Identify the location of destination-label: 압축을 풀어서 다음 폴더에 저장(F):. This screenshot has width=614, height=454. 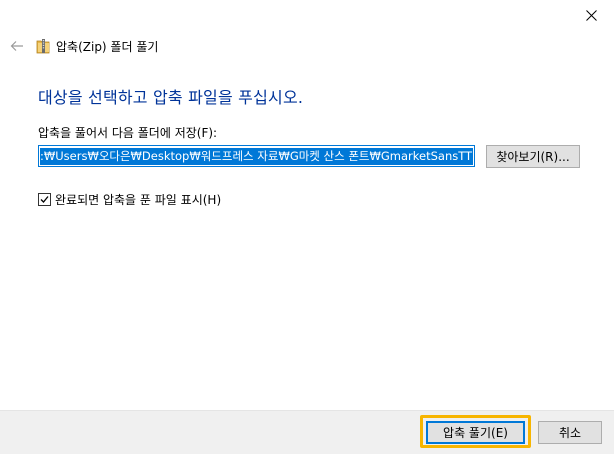
(128, 133).